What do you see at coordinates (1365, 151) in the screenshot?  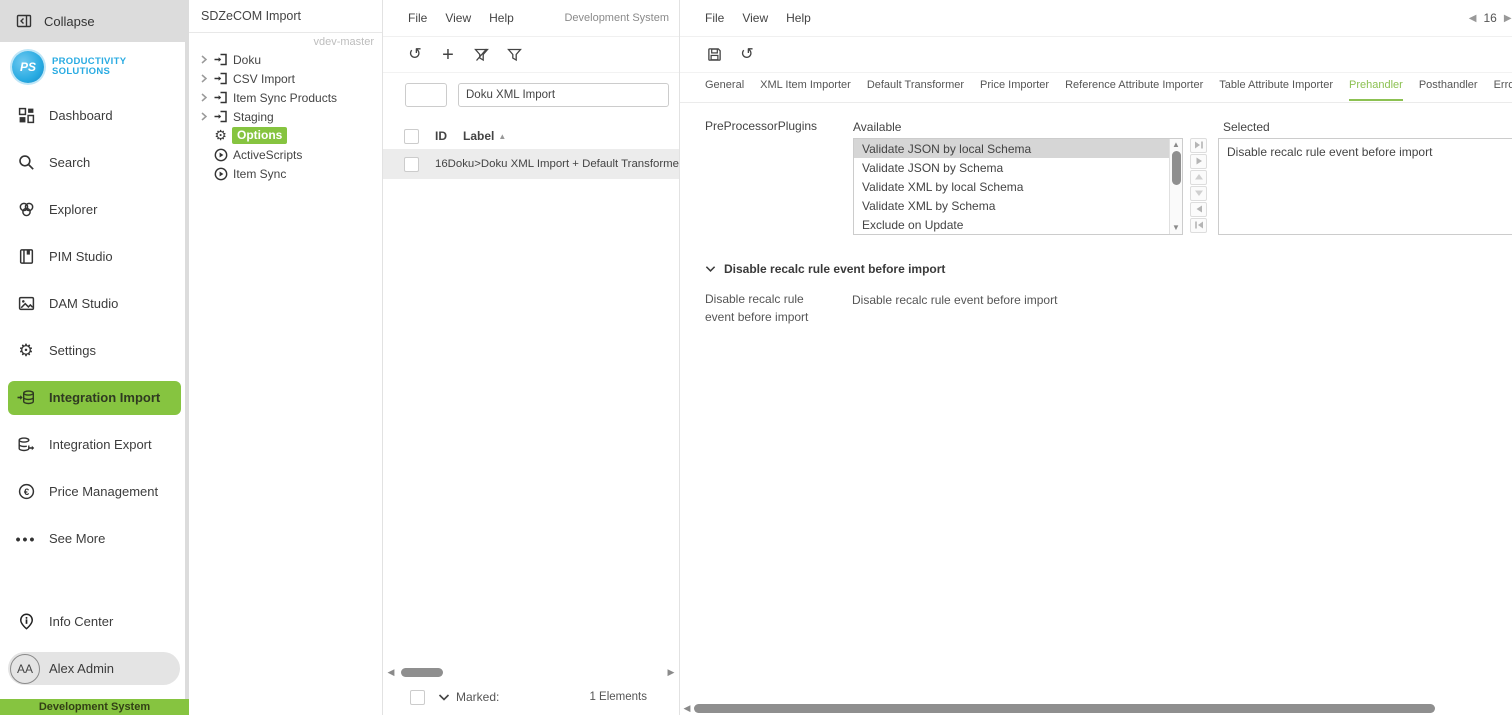 I see `selected-item: Disable recalc rule event before import` at bounding box center [1365, 151].